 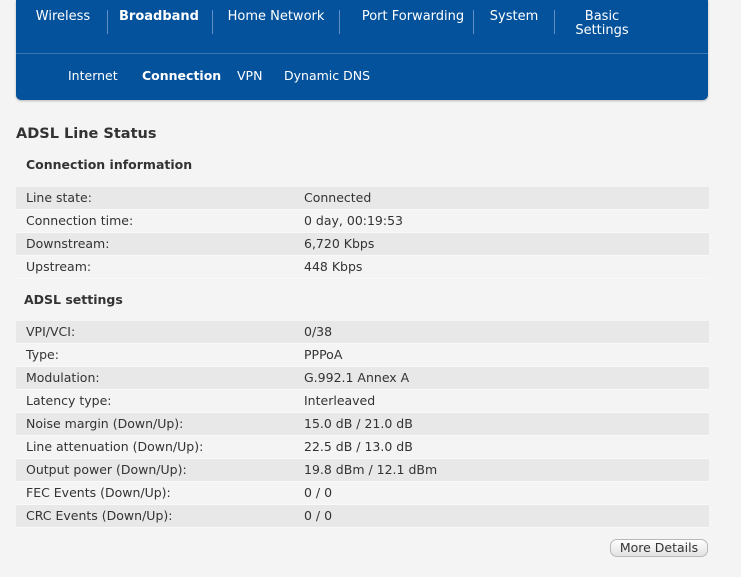 I want to click on subtab-vpn: VPN, so click(x=249, y=75).